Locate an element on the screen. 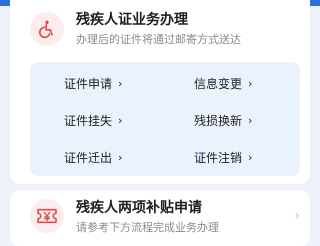 The width and height of the screenshot is (320, 246). grid-item-label: 证件迁出 is located at coordinates (88, 158).